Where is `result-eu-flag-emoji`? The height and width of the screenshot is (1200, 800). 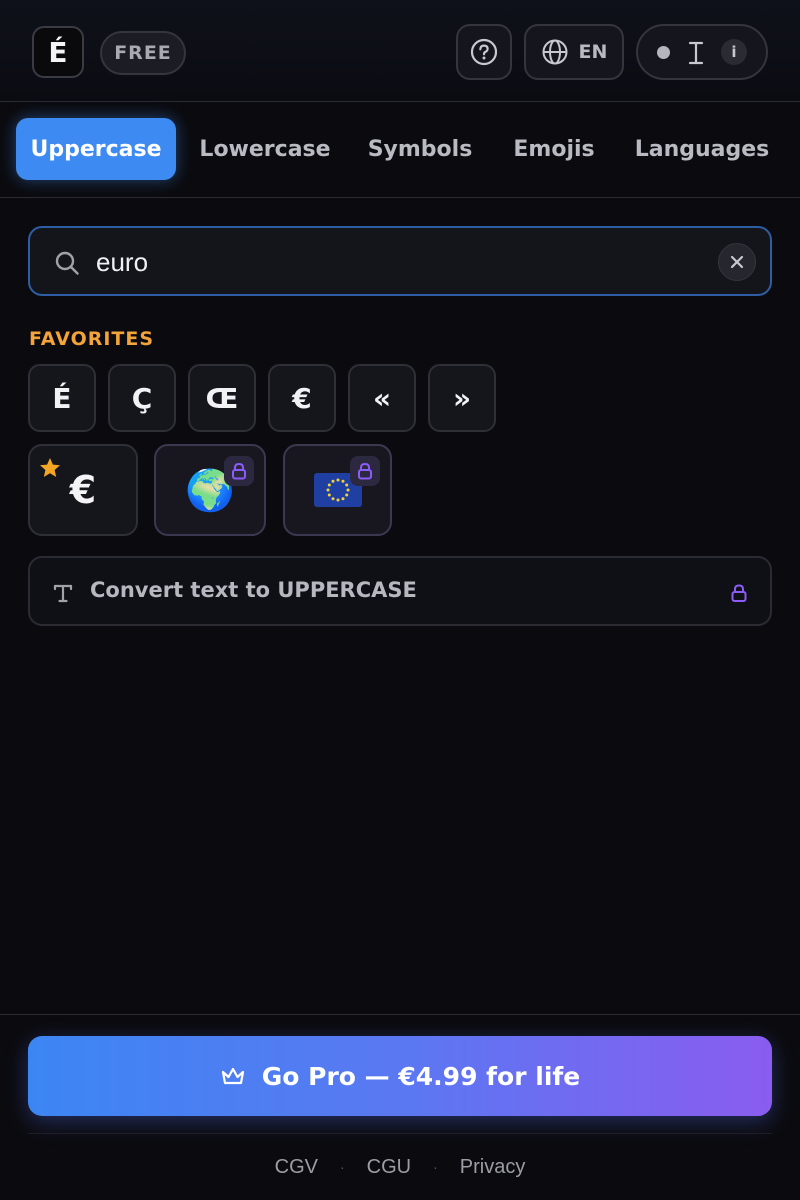
result-eu-flag-emoji is located at coordinates (337, 490).